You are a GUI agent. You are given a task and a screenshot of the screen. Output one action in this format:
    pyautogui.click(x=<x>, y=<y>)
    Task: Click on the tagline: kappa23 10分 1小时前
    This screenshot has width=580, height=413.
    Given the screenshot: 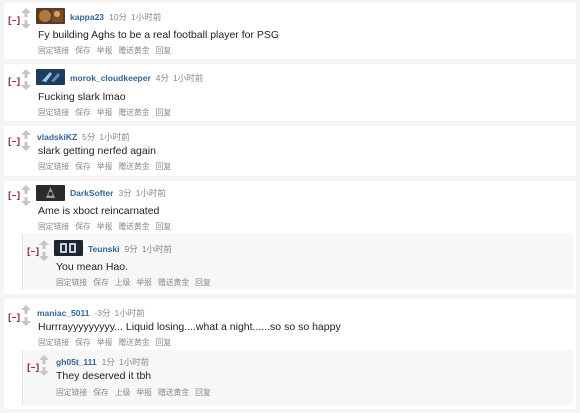 What is the action you would take?
    pyautogui.click(x=115, y=17)
    